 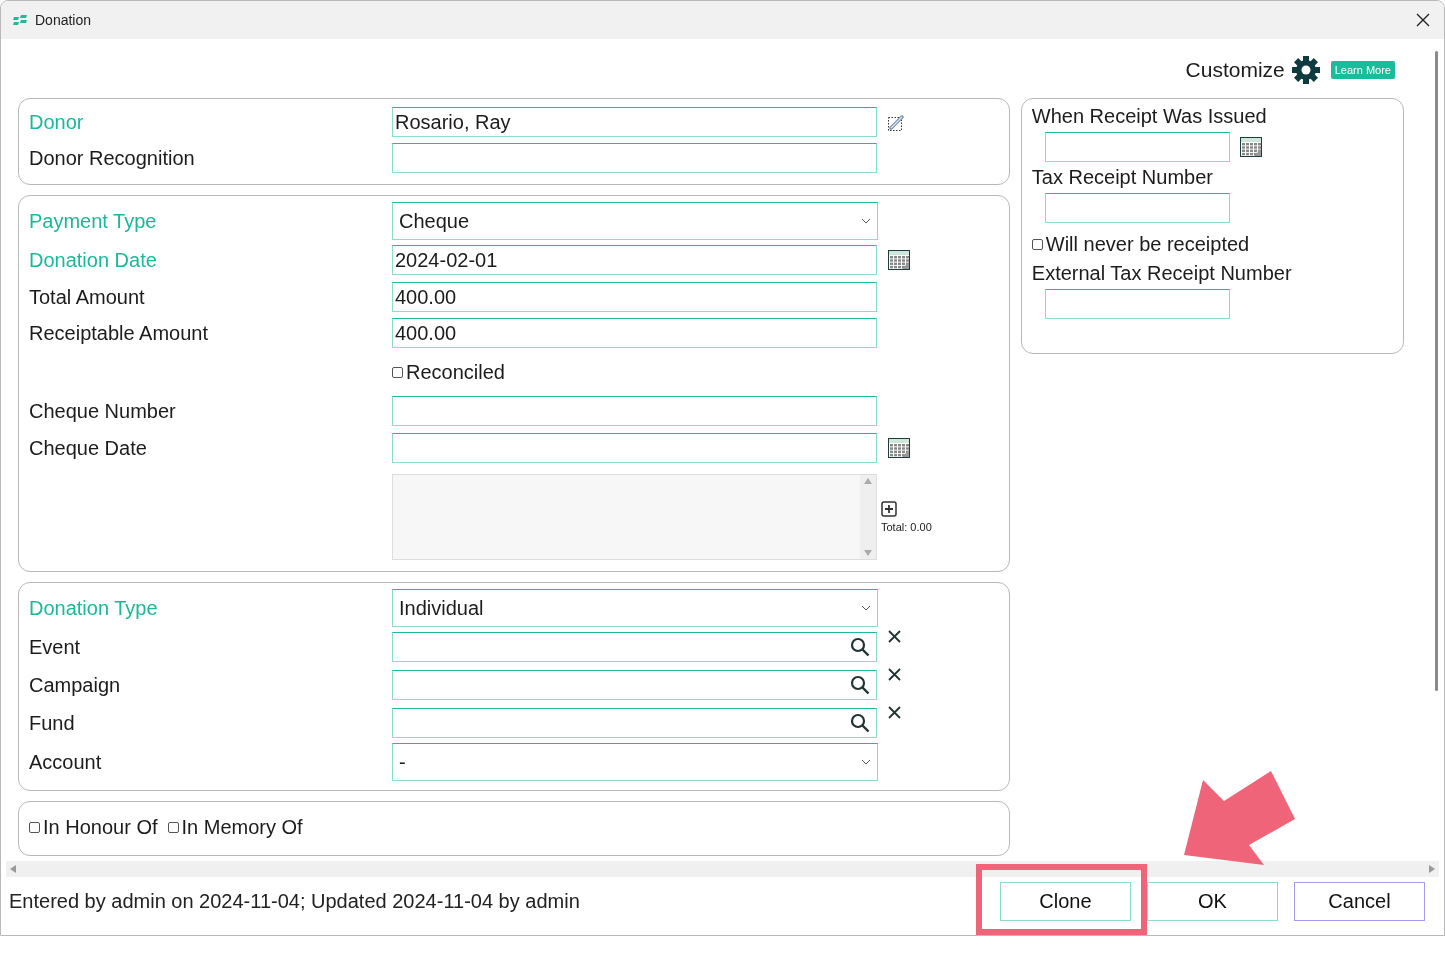 What do you see at coordinates (906, 527) in the screenshot?
I see `total-text: Total: 0.00` at bounding box center [906, 527].